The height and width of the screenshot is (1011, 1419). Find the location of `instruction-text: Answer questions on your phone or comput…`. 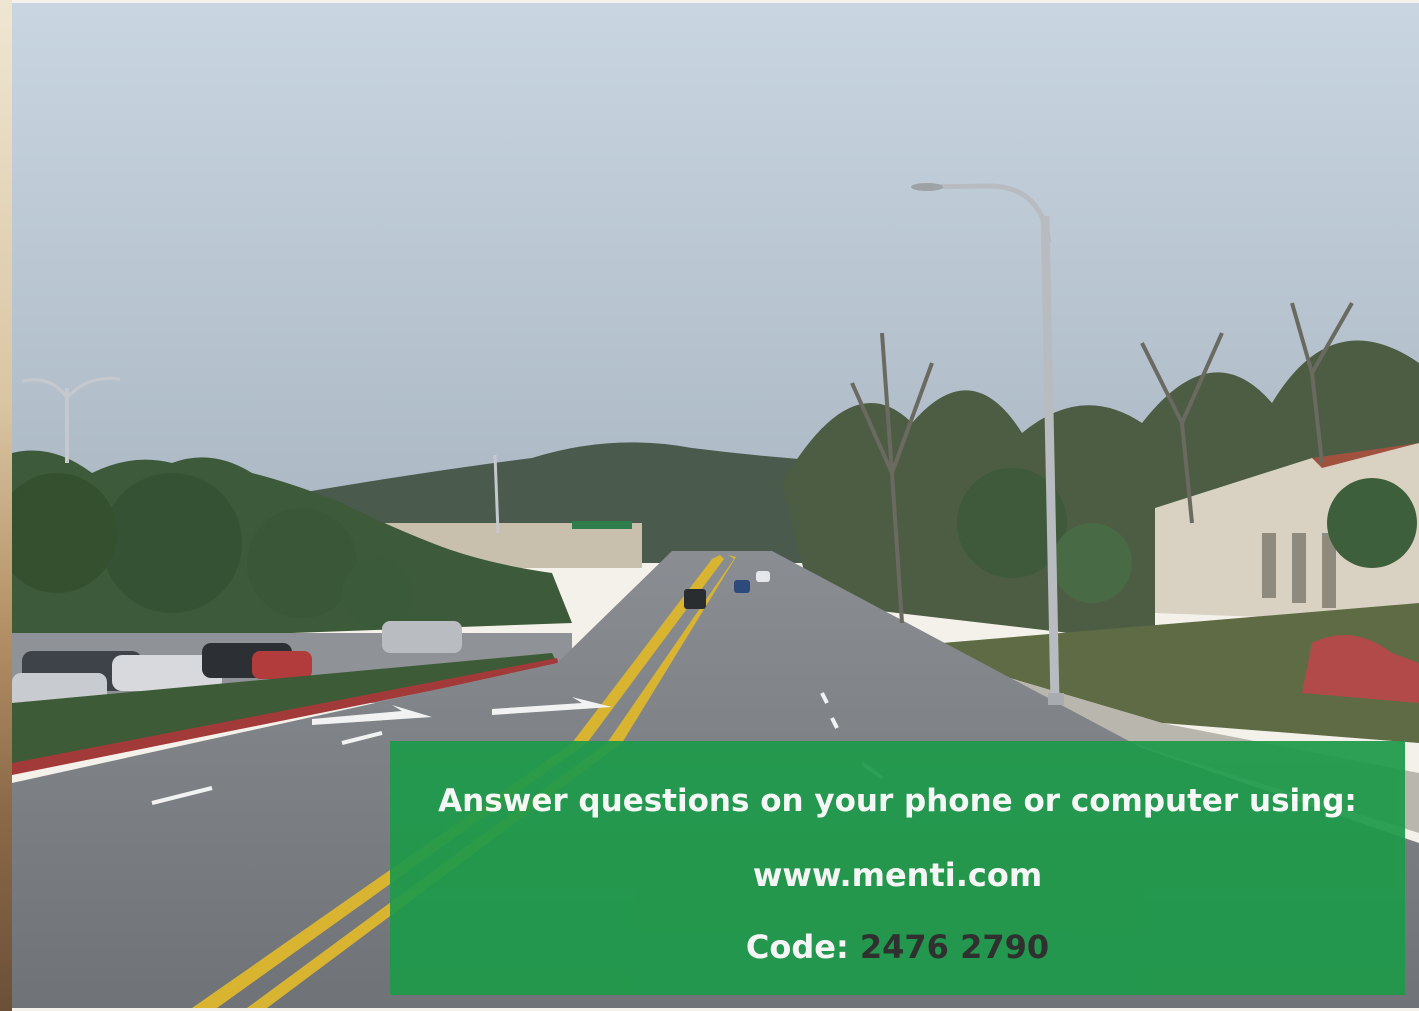

instruction-text: Answer questions on your phone or comput… is located at coordinates (897, 801).